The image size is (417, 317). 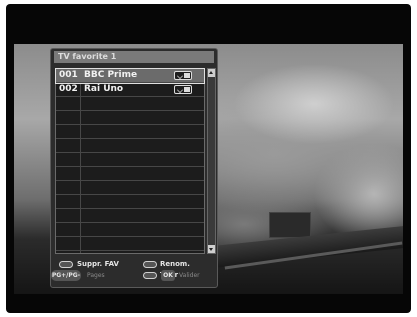 I want to click on channel-row: 001 BBC Prime, so click(x=130, y=76).